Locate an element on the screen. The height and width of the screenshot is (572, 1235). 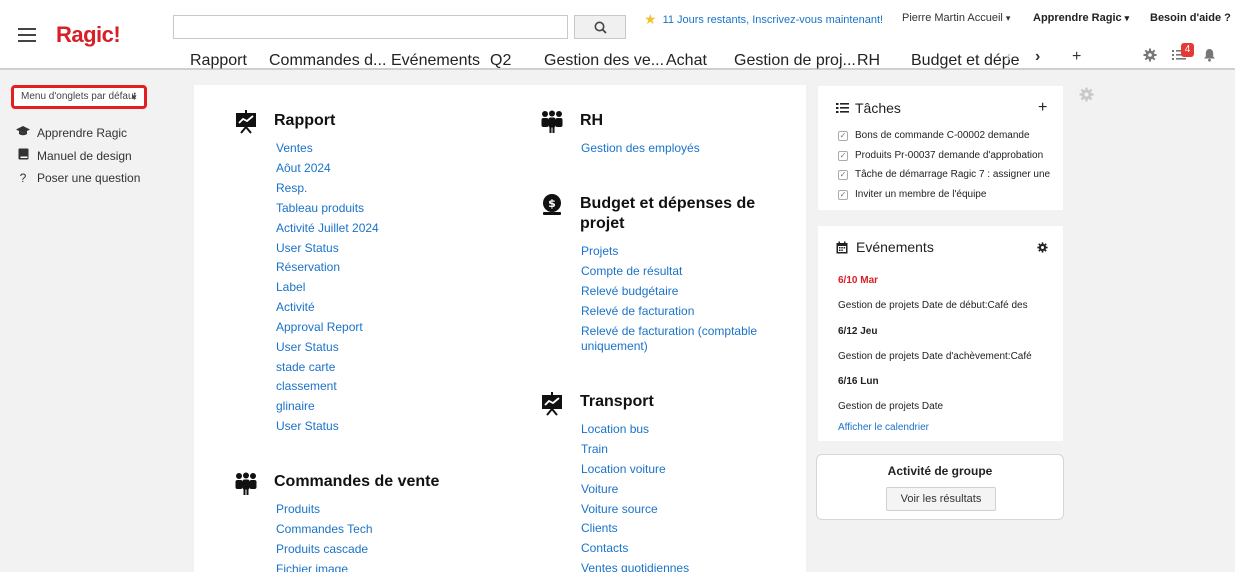
calendar-icon is located at coordinates (842, 247).